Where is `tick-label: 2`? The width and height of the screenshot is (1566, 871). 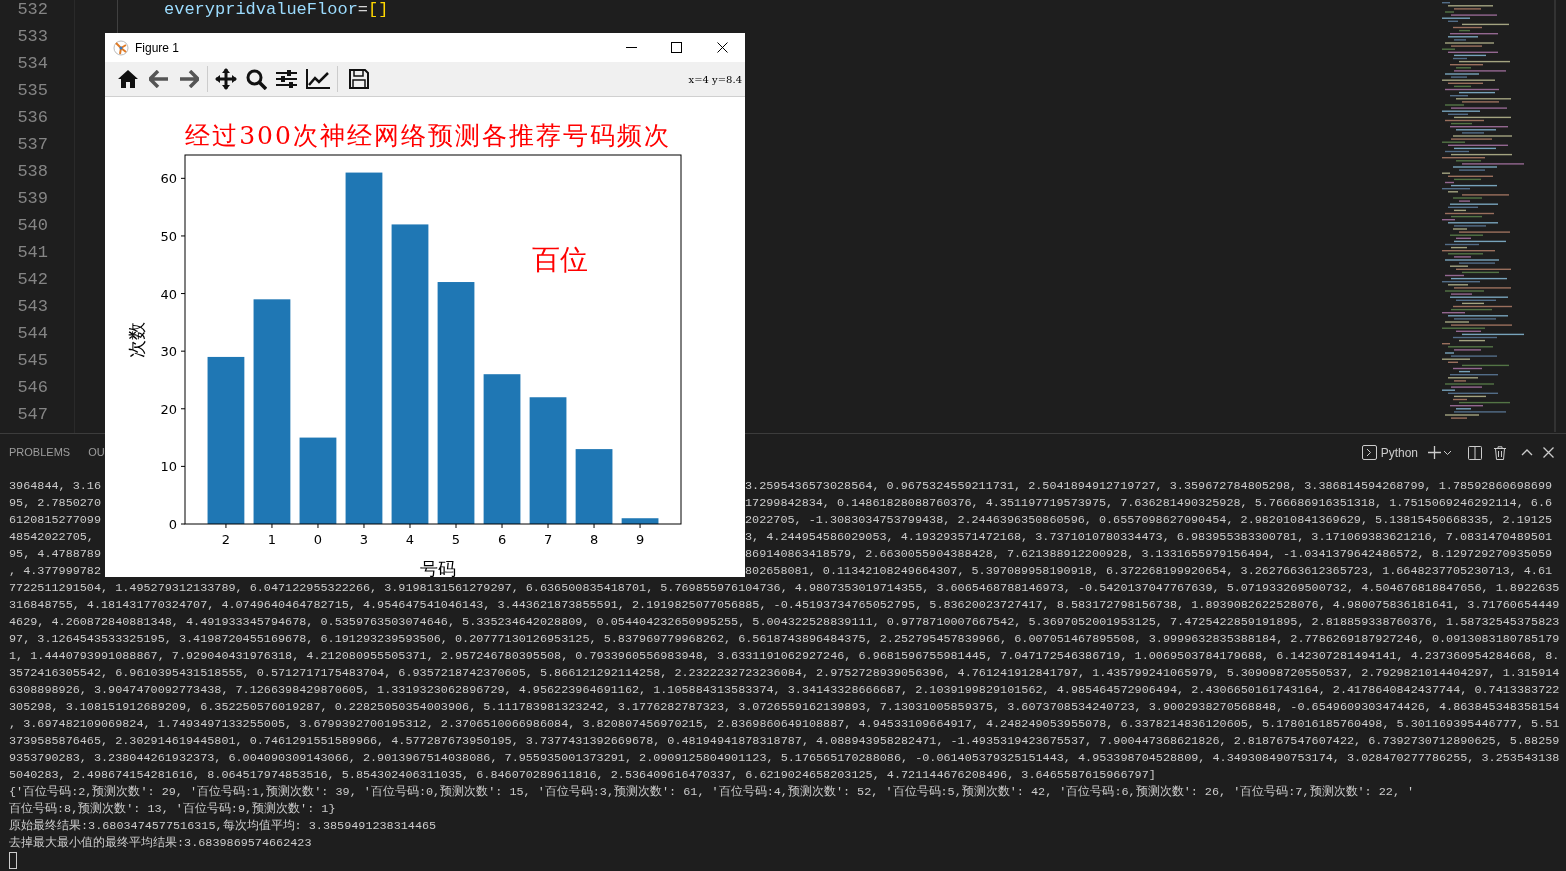
tick-label: 2 is located at coordinates (226, 539).